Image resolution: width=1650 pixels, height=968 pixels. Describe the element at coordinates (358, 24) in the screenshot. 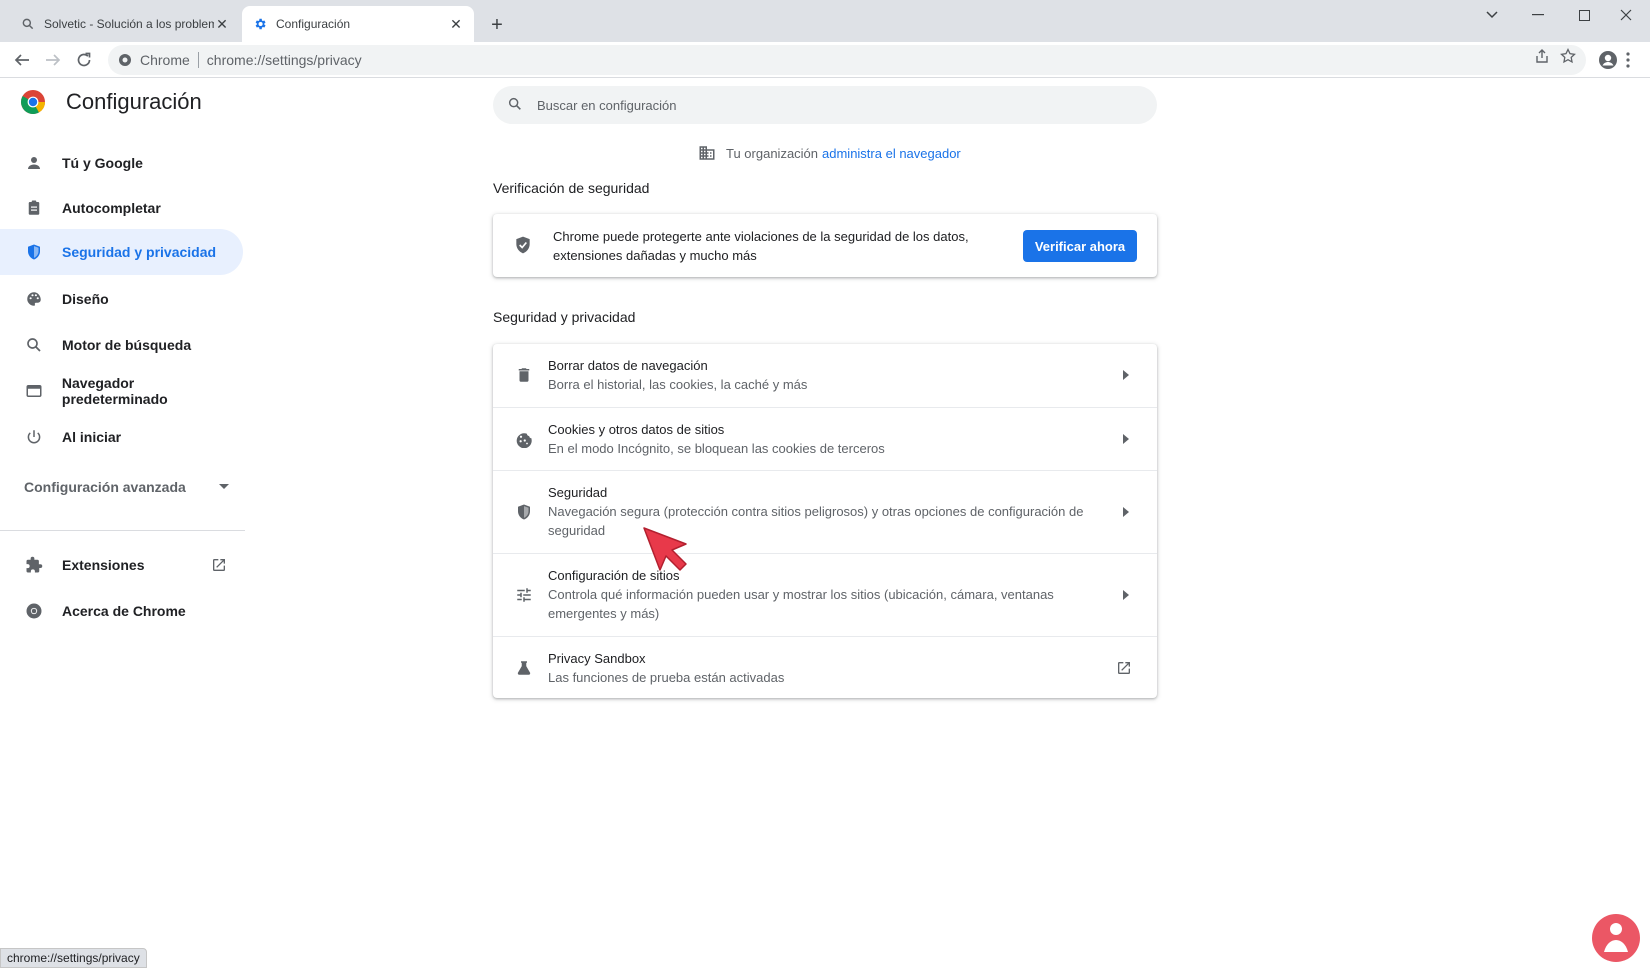

I see `tab-configuracion: Configuración ✕` at that location.